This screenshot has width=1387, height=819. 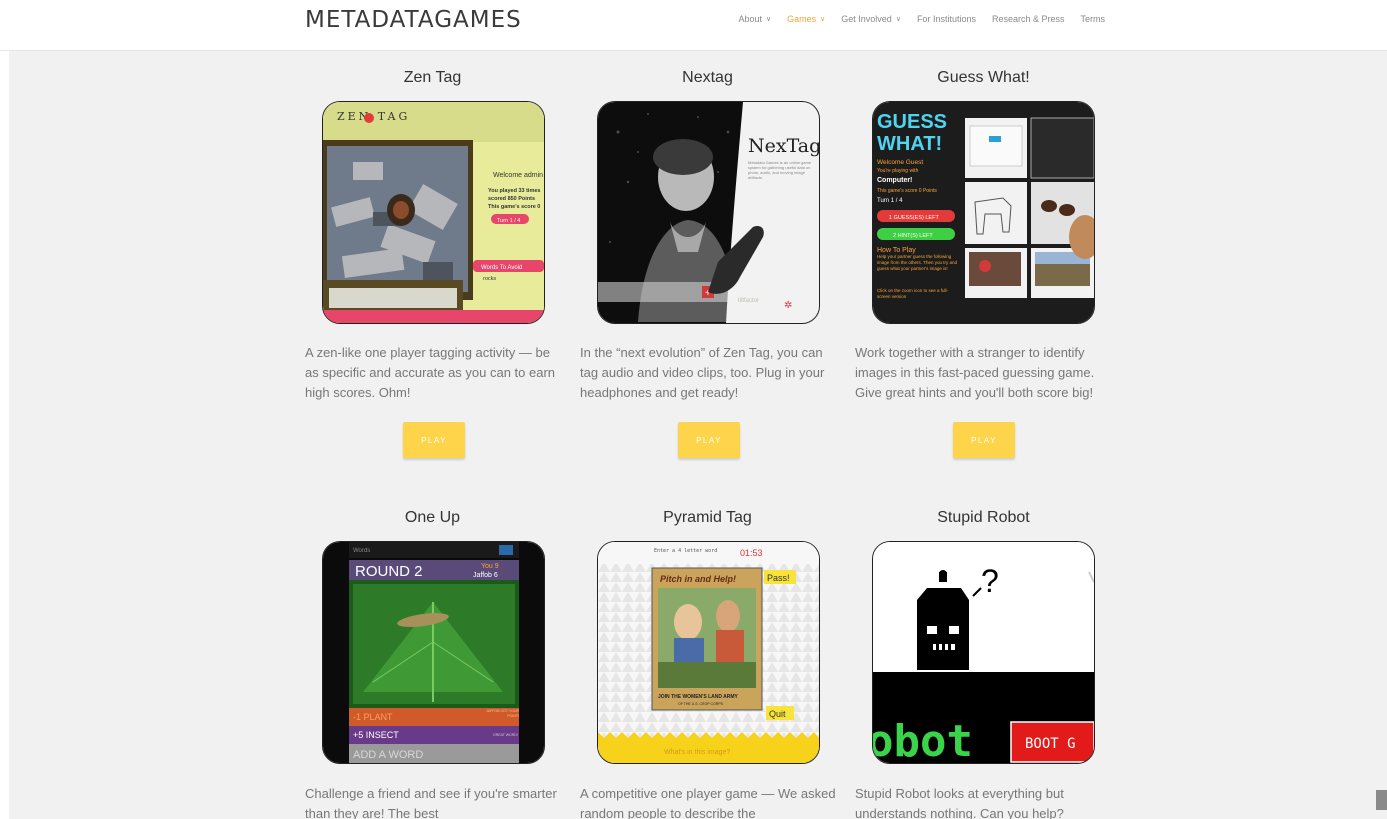 I want to click on zen-avoid: Words To Avoid, so click(x=501, y=268).